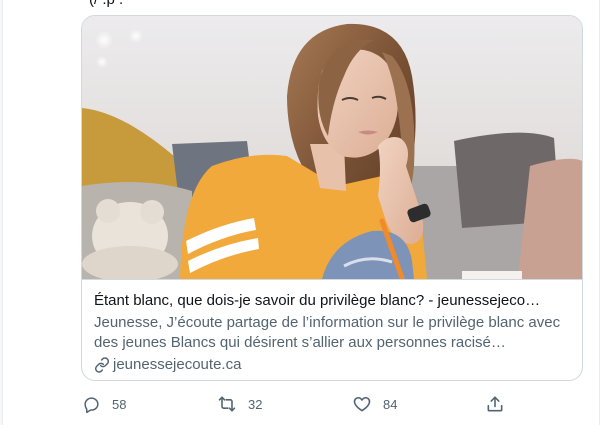  I want to click on share-icon, so click(495, 404).